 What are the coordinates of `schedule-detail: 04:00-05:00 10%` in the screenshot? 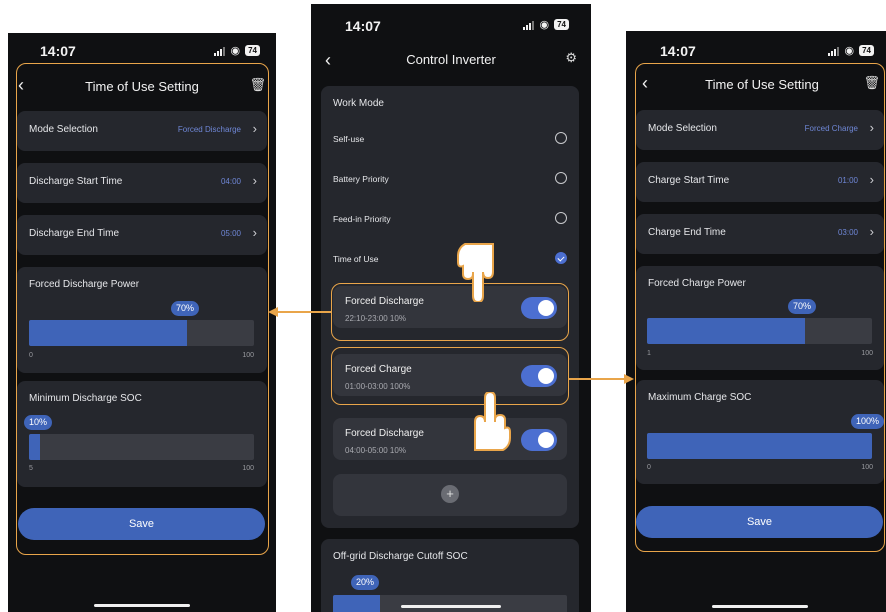 It's located at (375, 450).